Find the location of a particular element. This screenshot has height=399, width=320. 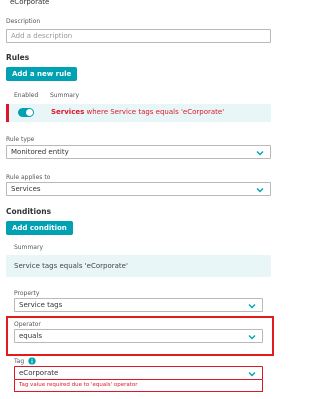

add-condition-button: Add condition is located at coordinates (39, 228).